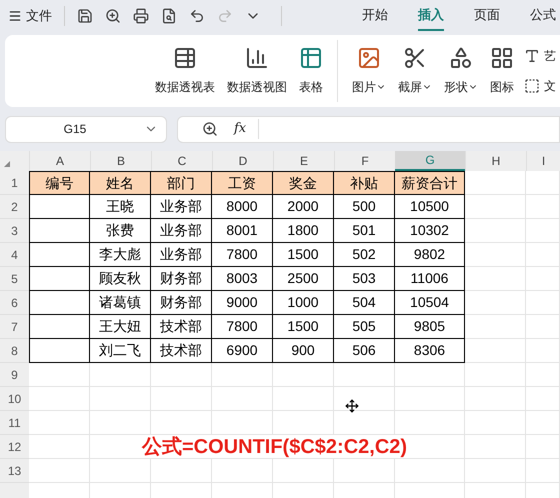  Describe the element at coordinates (430, 303) in the screenshot. I see `table-cell: 10504` at that location.